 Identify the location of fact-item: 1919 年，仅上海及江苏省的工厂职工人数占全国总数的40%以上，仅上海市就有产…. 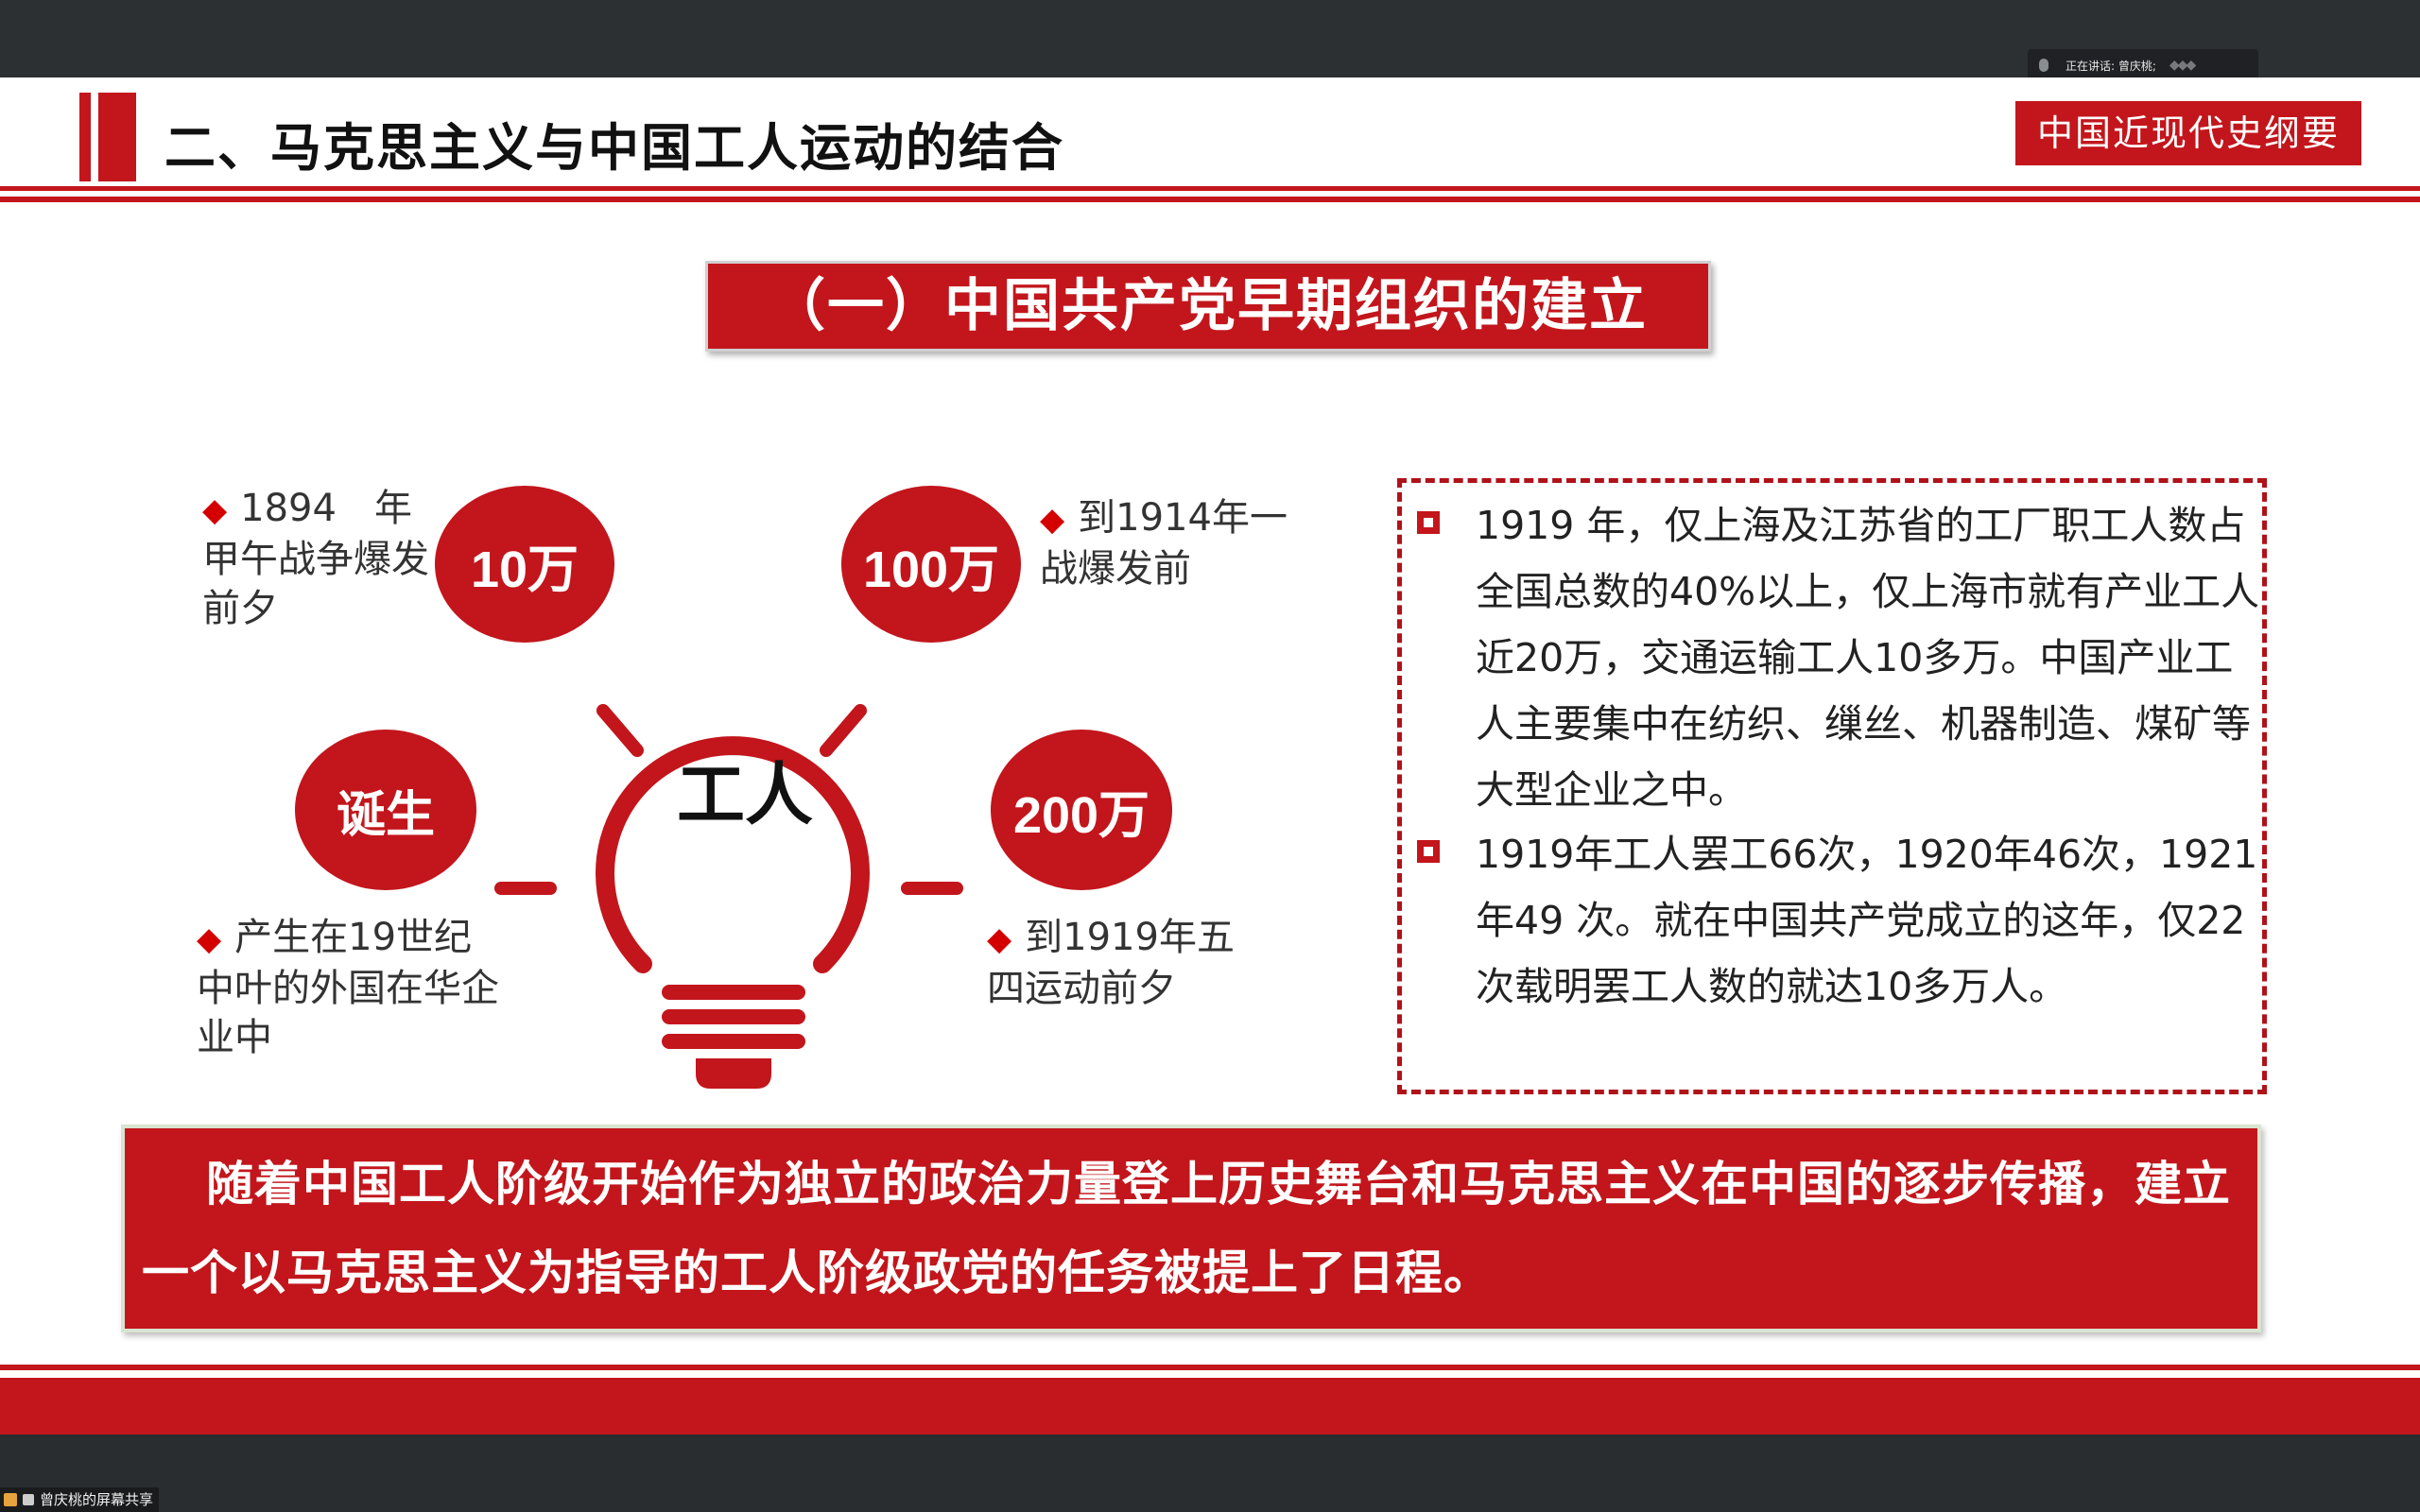
(1843, 657).